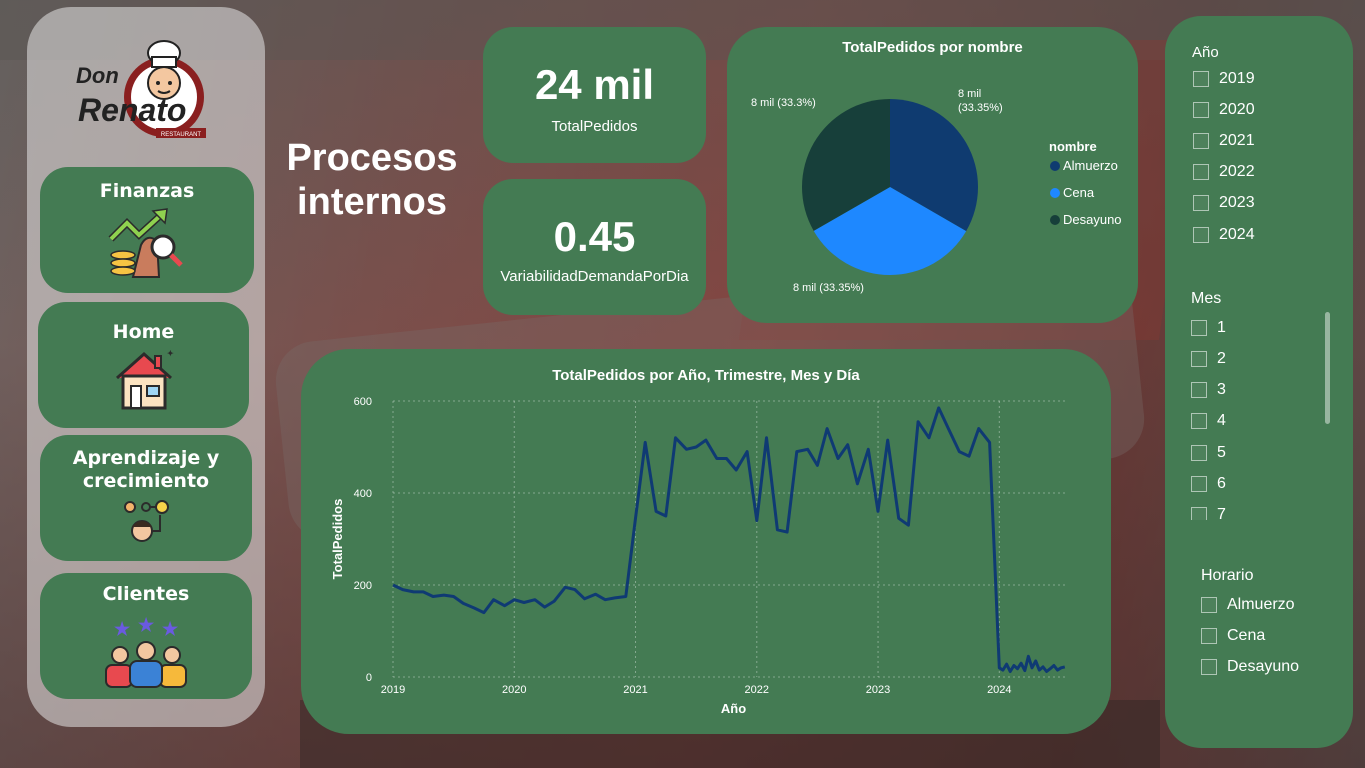 Image resolution: width=1365 pixels, height=768 pixels. I want to click on slicer-horario-title: Horario, so click(1227, 575).